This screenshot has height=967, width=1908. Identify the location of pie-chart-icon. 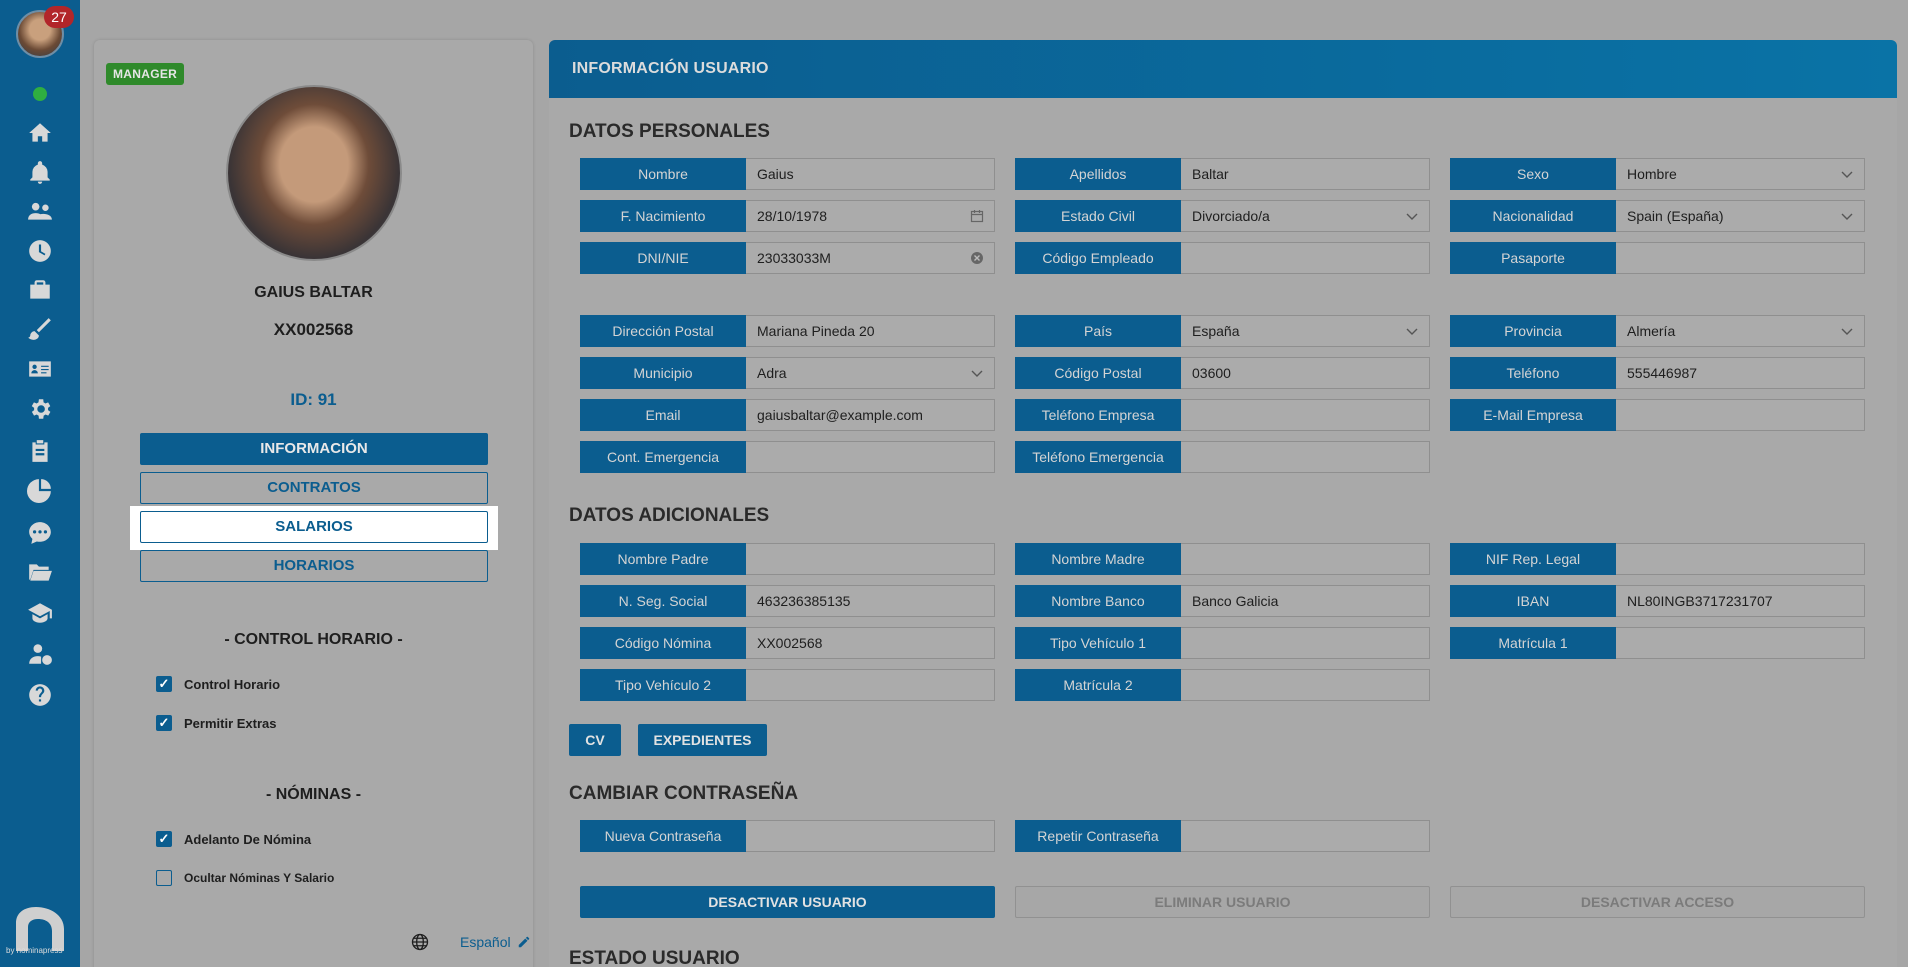
(40, 490).